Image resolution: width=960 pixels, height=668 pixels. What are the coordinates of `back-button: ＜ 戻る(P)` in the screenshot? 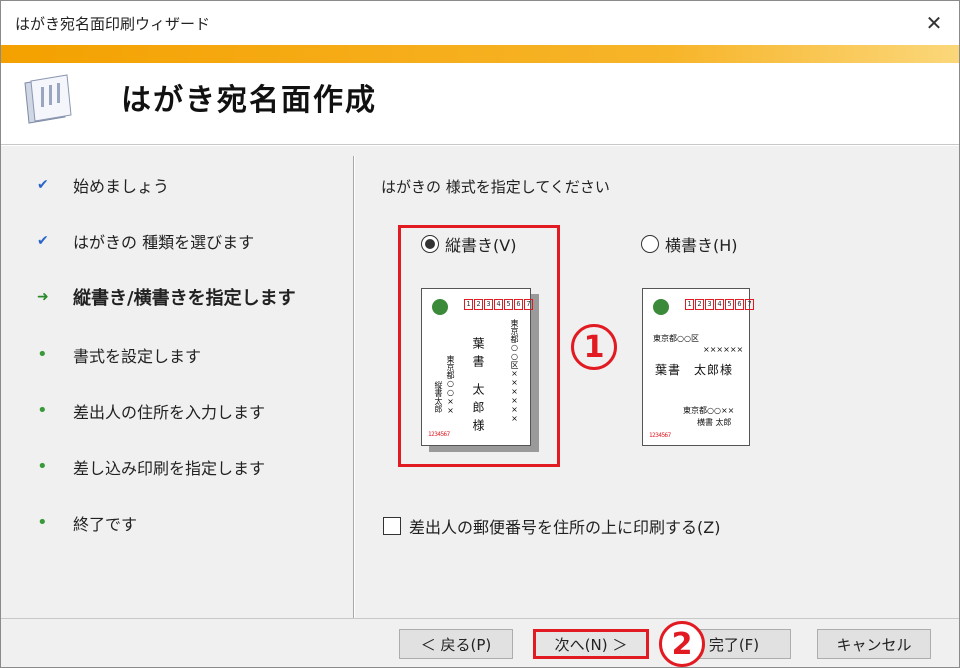 It's located at (456, 644).